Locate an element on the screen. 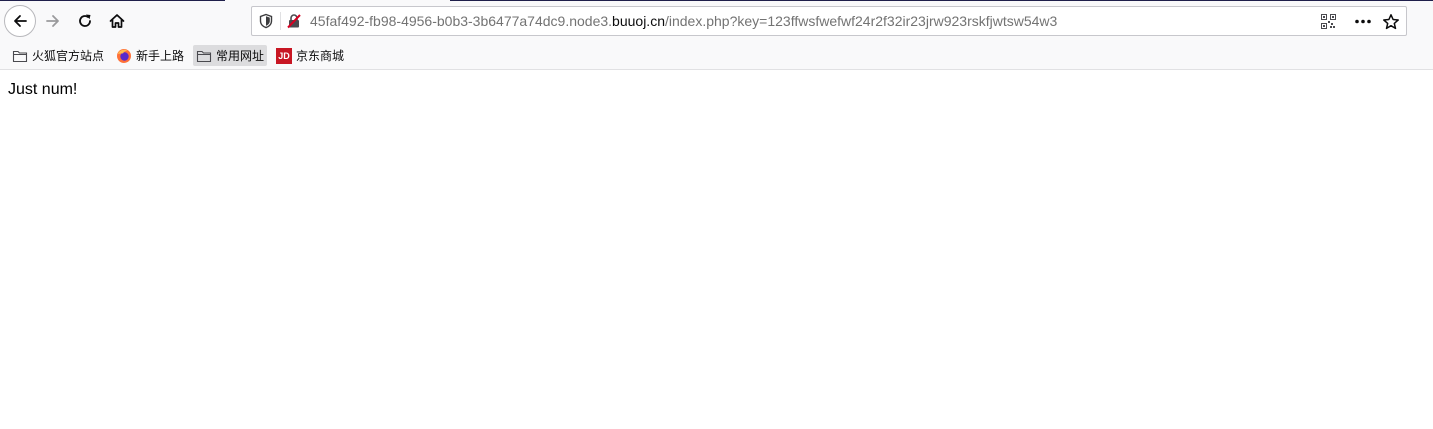 Image resolution: width=1433 pixels, height=429 pixels. jd-icon: JD is located at coordinates (284, 55).